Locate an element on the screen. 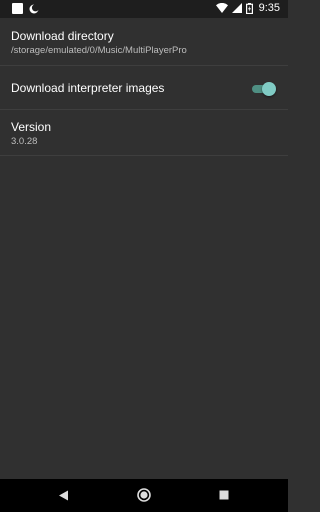 The height and width of the screenshot is (512, 320). pref-summary: 3.0.28 is located at coordinates (24, 141).